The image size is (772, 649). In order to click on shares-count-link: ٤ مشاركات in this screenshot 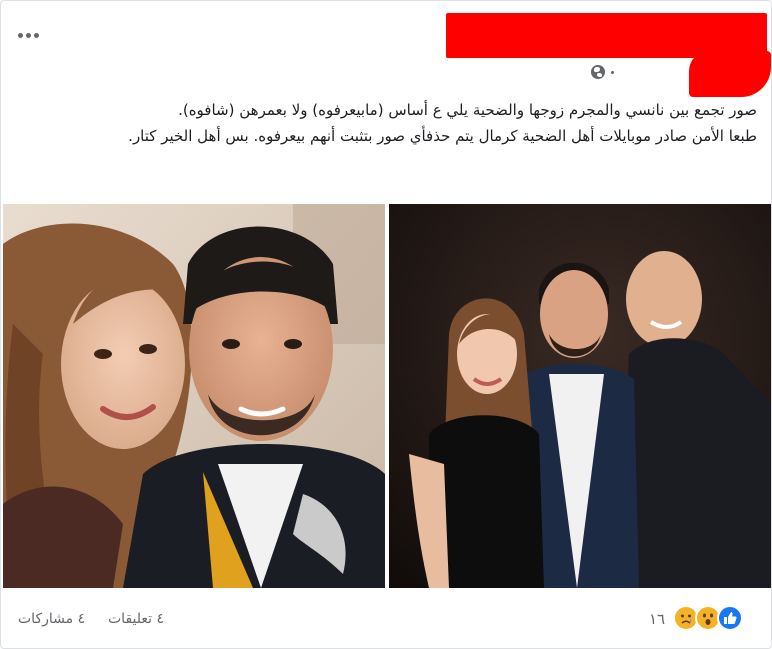, I will do `click(51, 619)`.